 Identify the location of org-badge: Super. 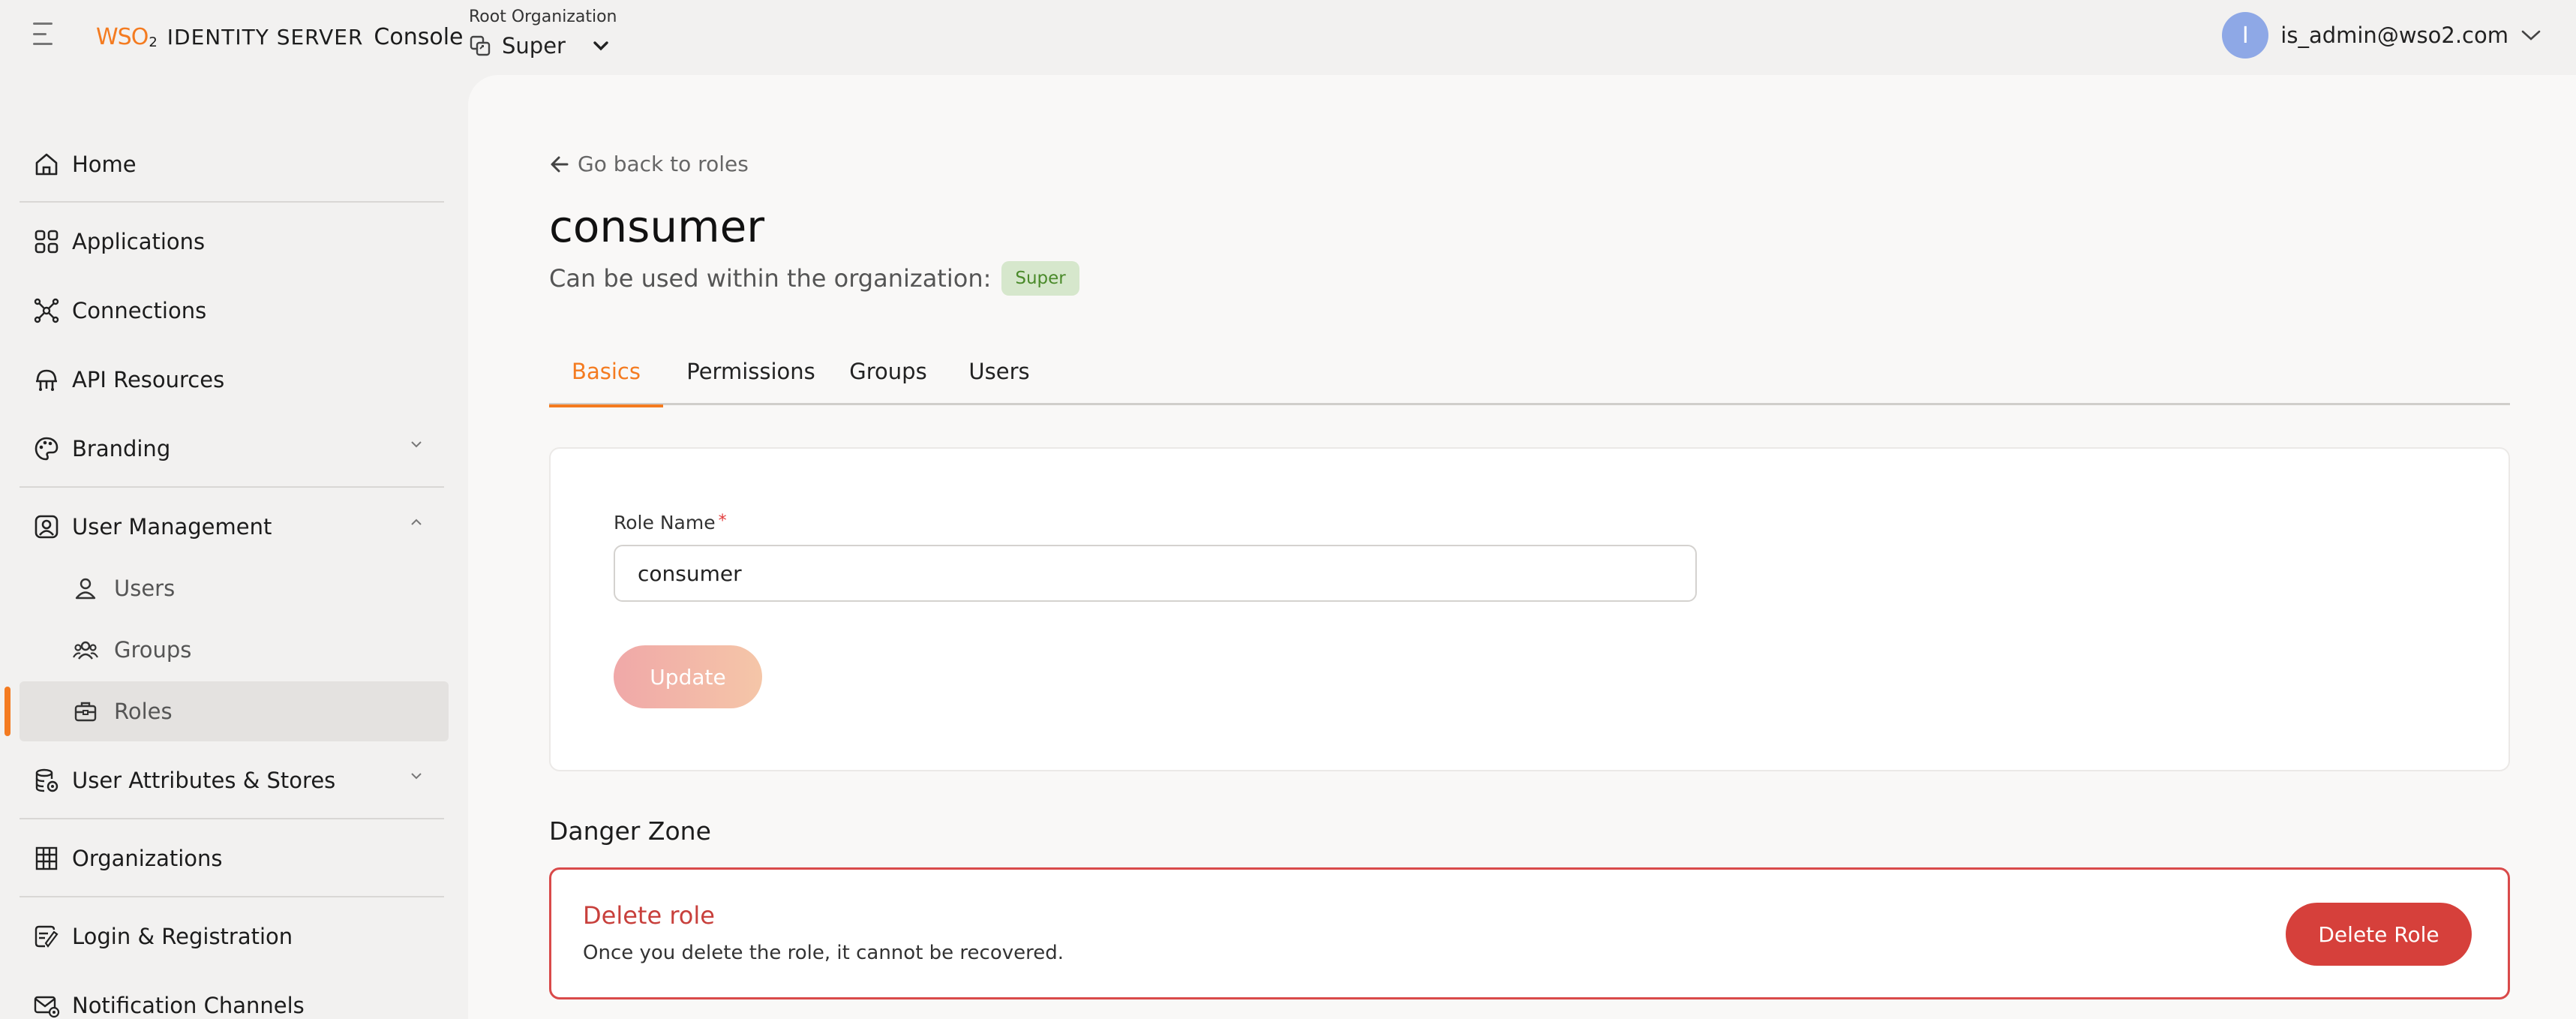
(1040, 278).